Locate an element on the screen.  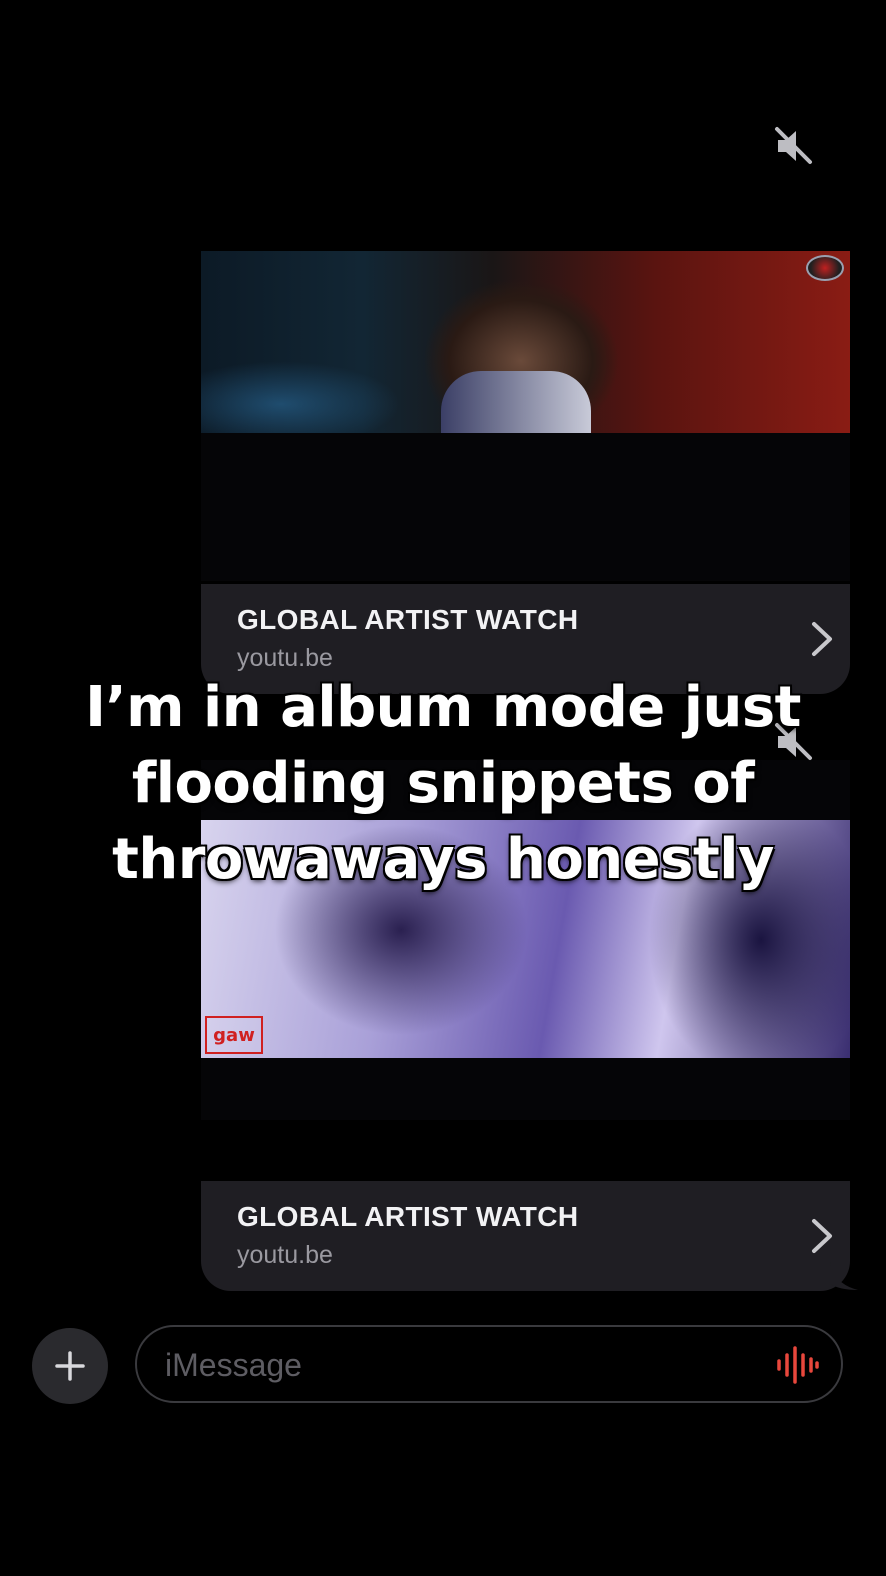
bubble-tail is located at coordinates (844, 1276).